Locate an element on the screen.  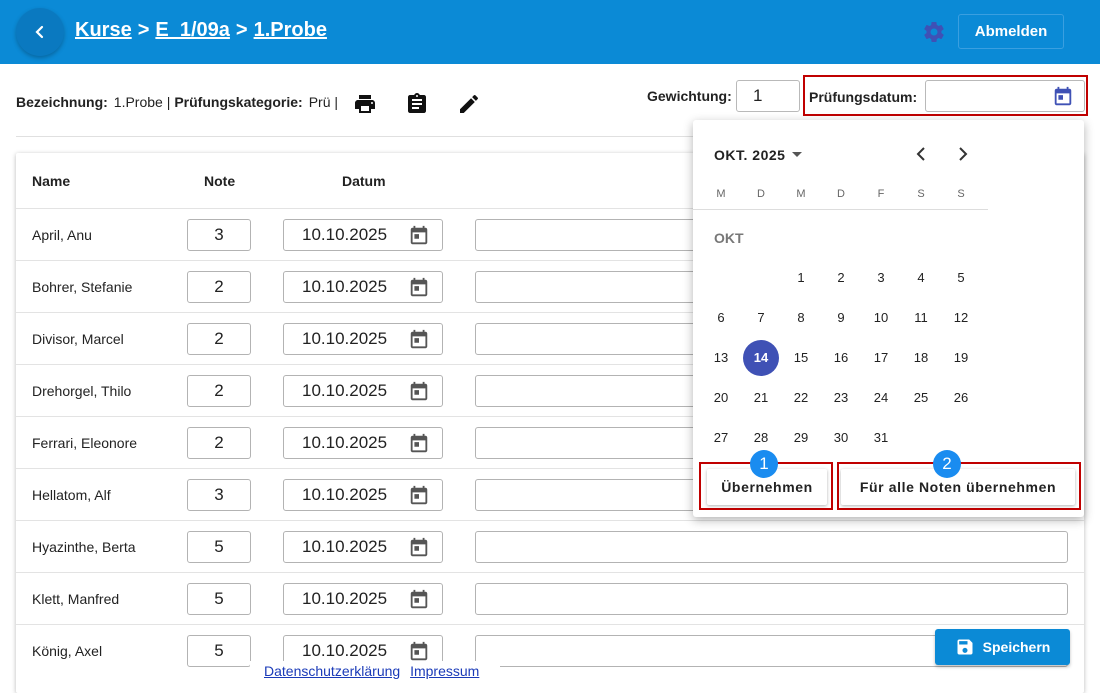
weekday-label: M is located at coordinates (721, 194).